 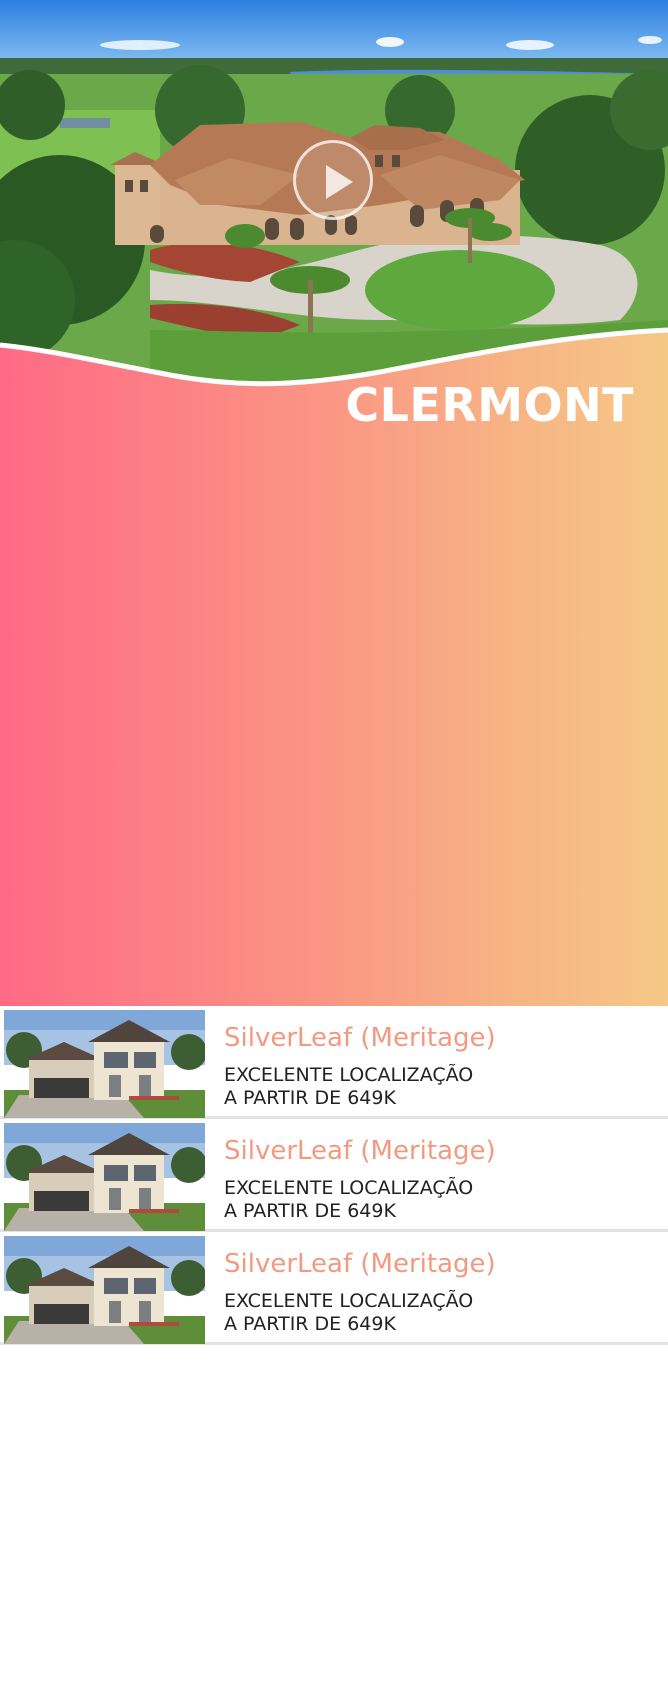 I want to click on play-icon, so click(x=339, y=182).